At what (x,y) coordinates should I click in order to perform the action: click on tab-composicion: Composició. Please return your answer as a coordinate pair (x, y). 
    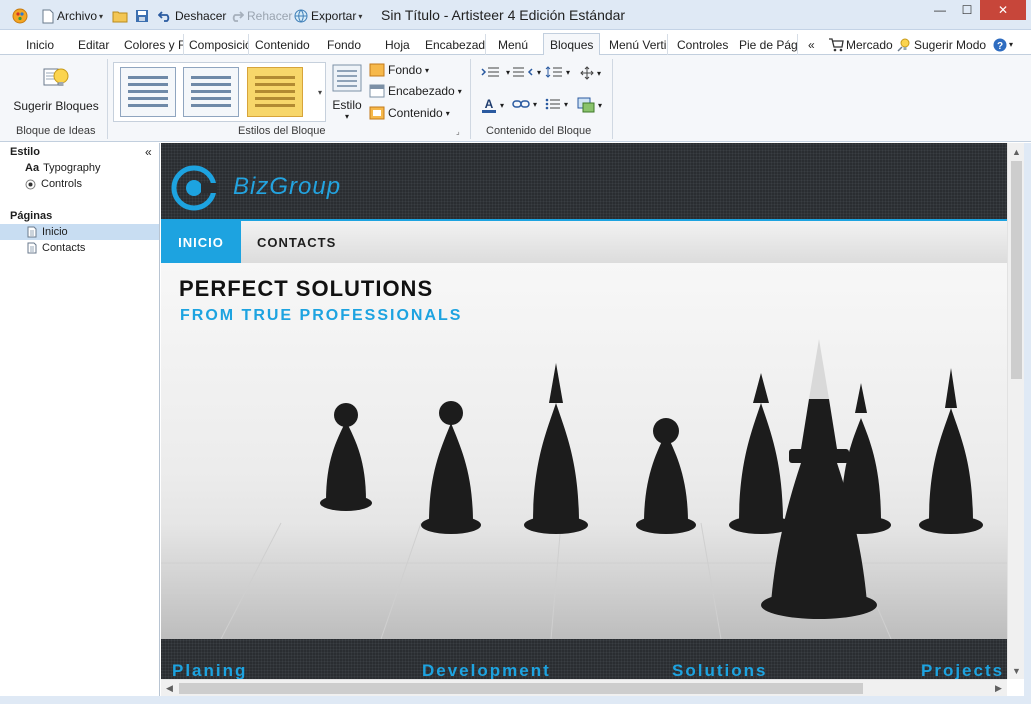
    Looking at the image, I should click on (219, 44).